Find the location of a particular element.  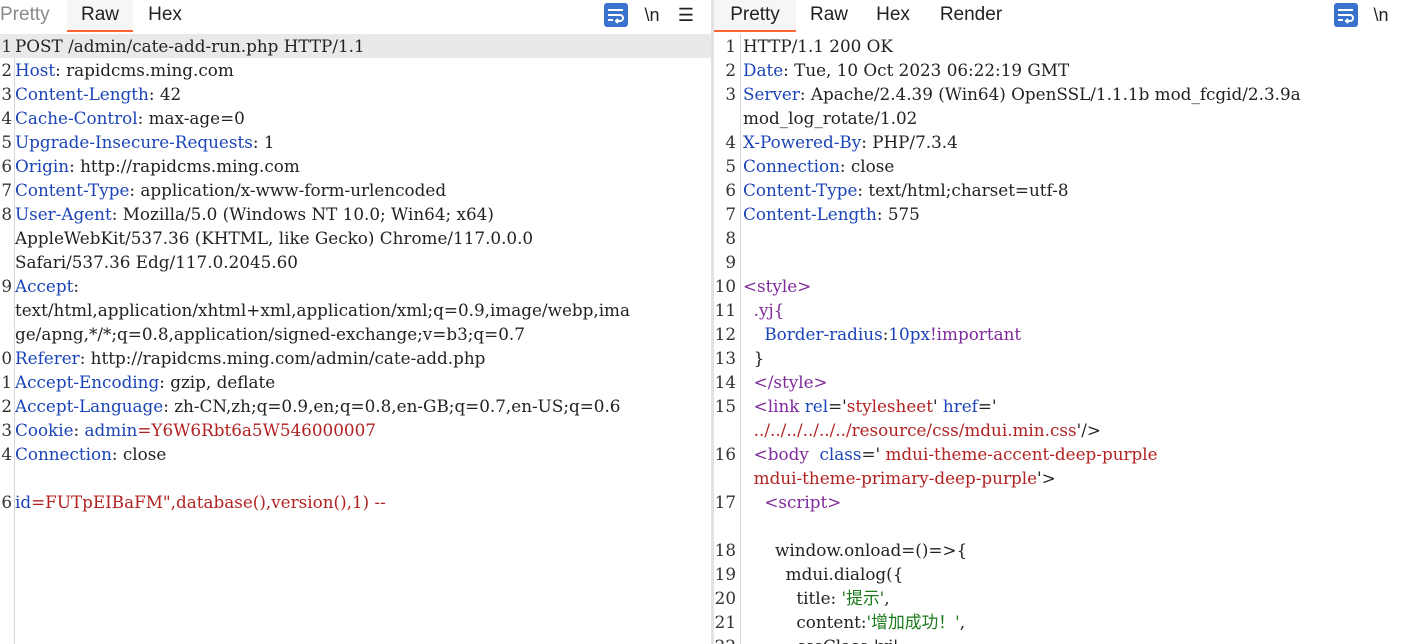

code-line: 4 Connection: close is located at coordinates (355, 454).